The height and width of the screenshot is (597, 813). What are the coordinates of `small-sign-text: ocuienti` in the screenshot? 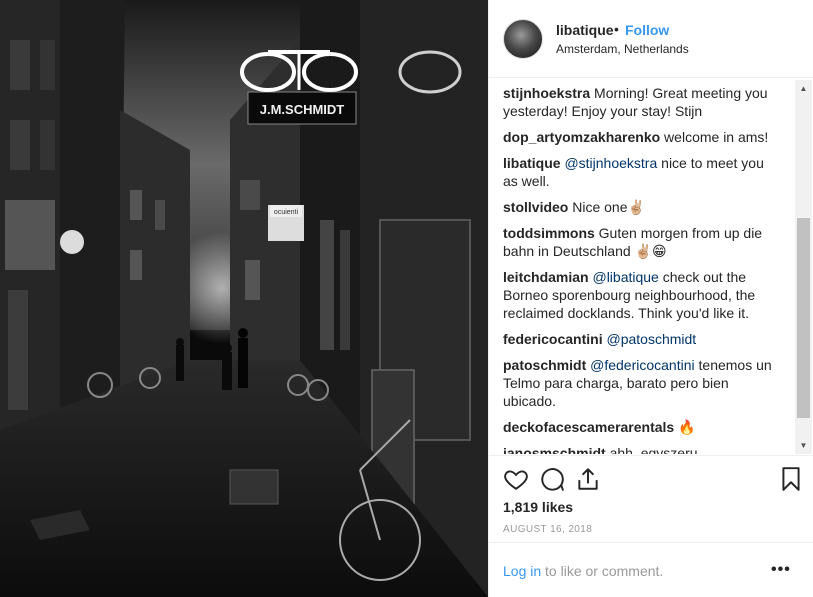 It's located at (286, 212).